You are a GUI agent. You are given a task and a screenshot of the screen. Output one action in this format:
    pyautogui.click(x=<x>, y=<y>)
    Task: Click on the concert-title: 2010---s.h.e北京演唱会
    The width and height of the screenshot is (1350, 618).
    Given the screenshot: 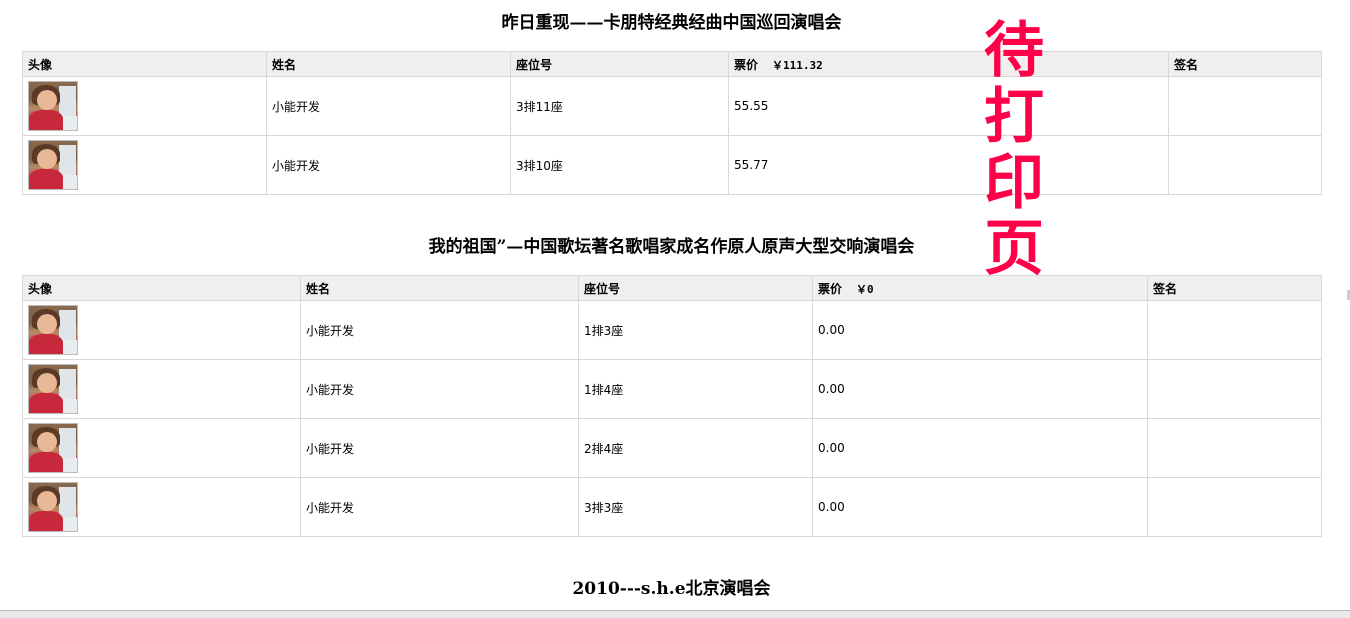 What is the action you would take?
    pyautogui.click(x=671, y=589)
    